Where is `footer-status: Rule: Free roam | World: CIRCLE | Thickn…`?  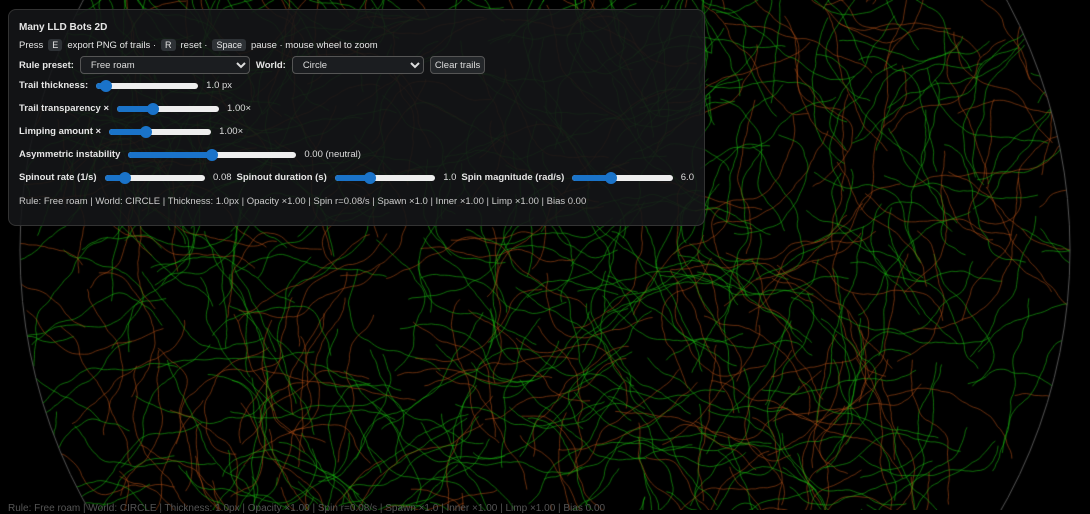 footer-status: Rule: Free roam | World: CIRCLE | Thickn… is located at coordinates (307, 508).